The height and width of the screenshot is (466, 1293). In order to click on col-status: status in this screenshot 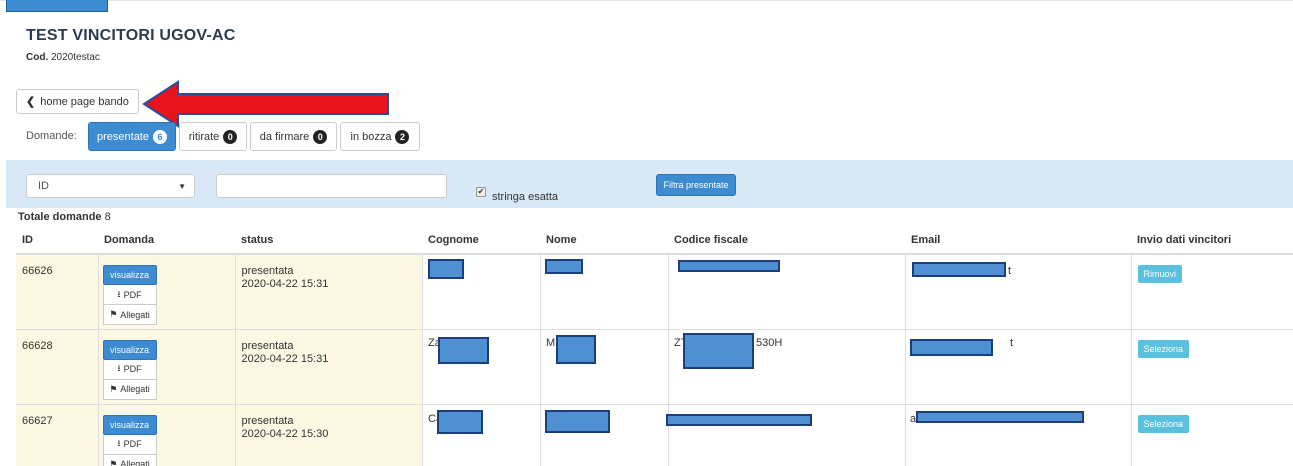, I will do `click(328, 241)`.